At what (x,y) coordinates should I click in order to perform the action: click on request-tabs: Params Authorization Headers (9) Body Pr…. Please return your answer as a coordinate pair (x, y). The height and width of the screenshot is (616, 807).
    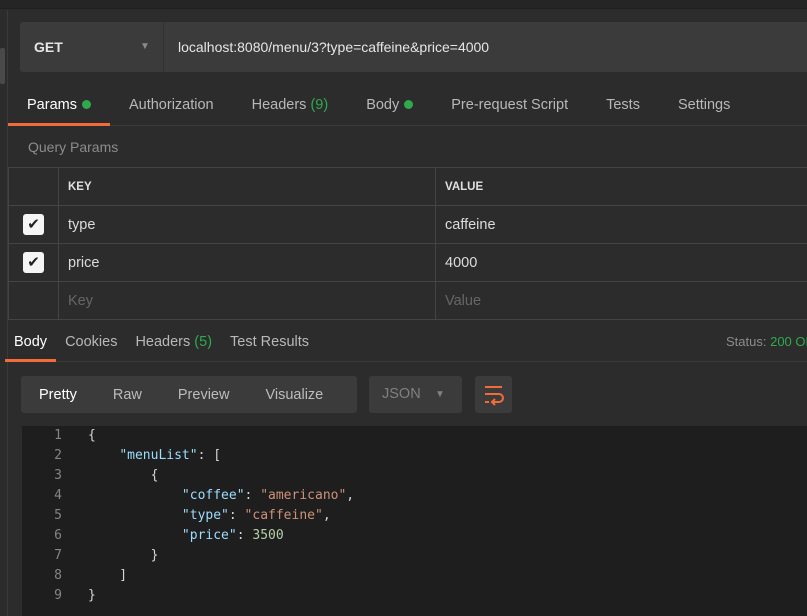
    Looking at the image, I should click on (407, 106).